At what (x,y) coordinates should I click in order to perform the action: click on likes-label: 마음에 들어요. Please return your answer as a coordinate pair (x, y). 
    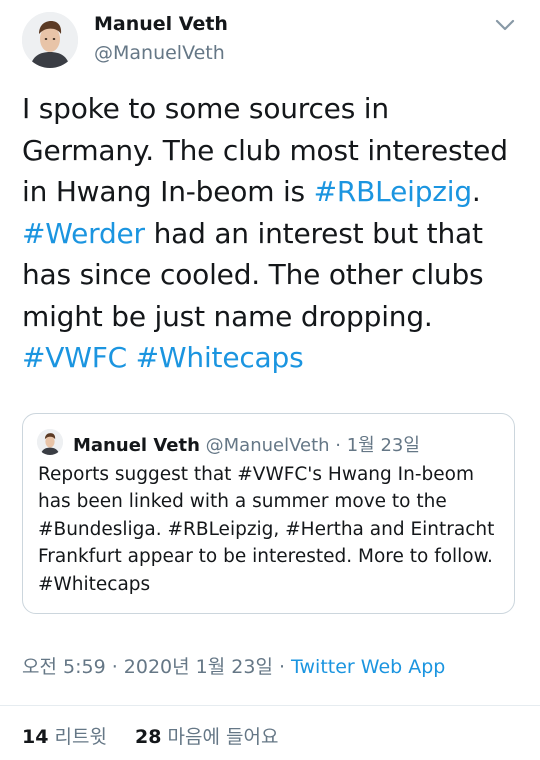
    Looking at the image, I should click on (223, 737).